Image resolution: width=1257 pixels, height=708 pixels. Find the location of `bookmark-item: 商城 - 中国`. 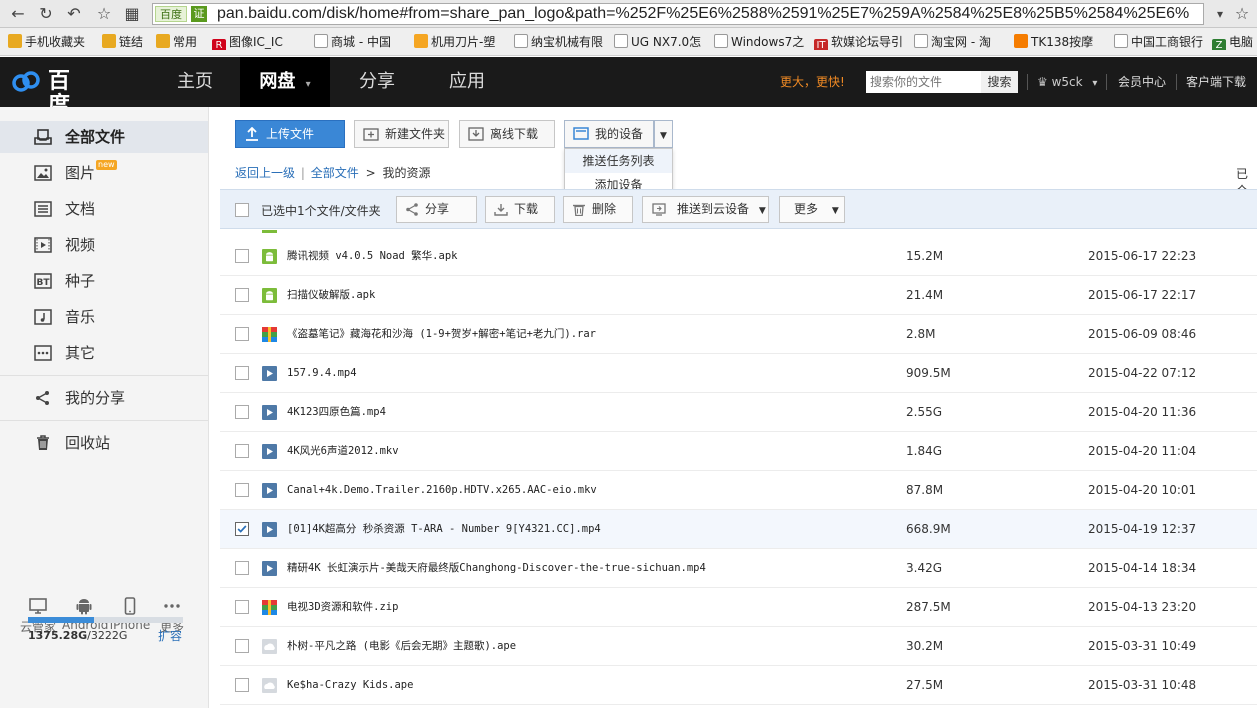

bookmark-item: 商城 - 中国 is located at coordinates (360, 42).